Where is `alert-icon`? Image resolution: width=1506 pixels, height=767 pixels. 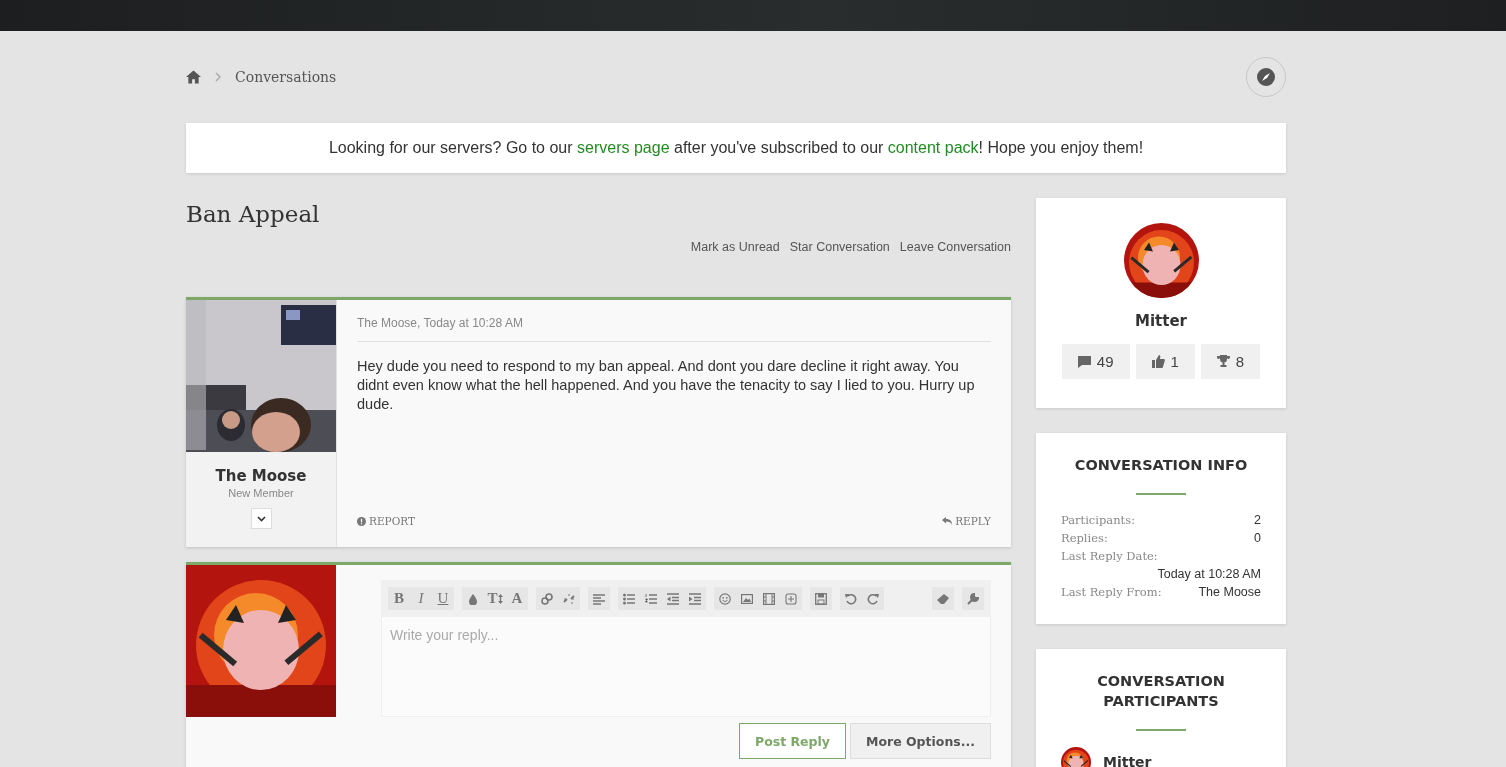 alert-icon is located at coordinates (361, 521).